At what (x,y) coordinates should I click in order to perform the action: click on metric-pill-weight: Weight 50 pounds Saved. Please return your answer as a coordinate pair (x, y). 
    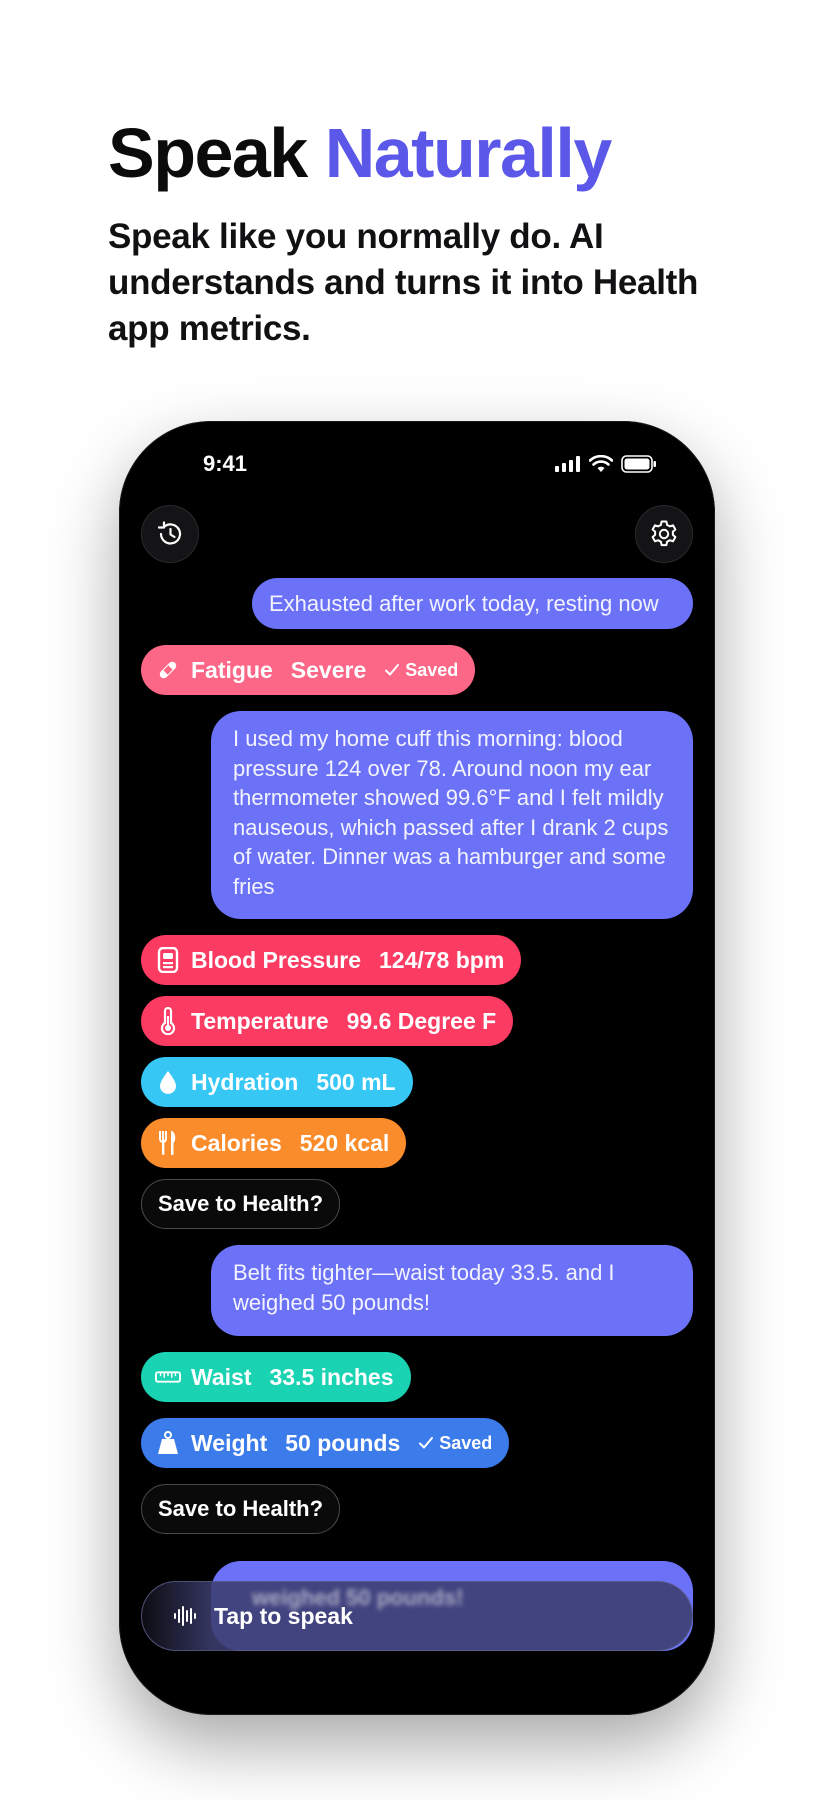
    Looking at the image, I should click on (325, 1443).